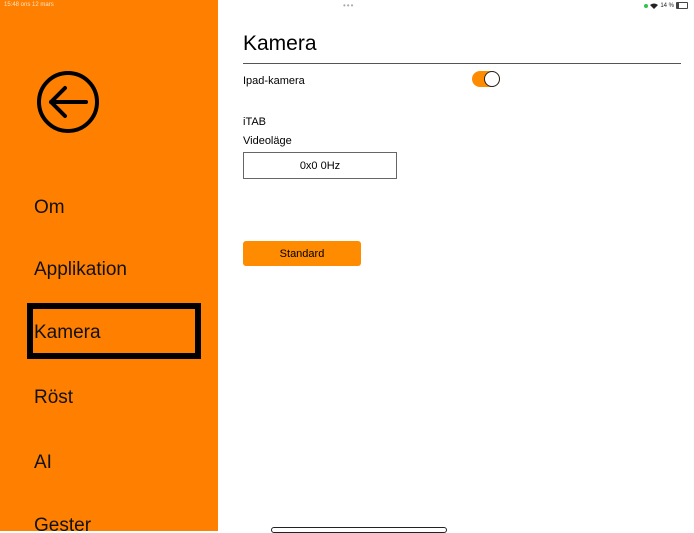 The image size is (694, 533). What do you see at coordinates (646, 5) in the screenshot?
I see `privacy-dot-icon` at bounding box center [646, 5].